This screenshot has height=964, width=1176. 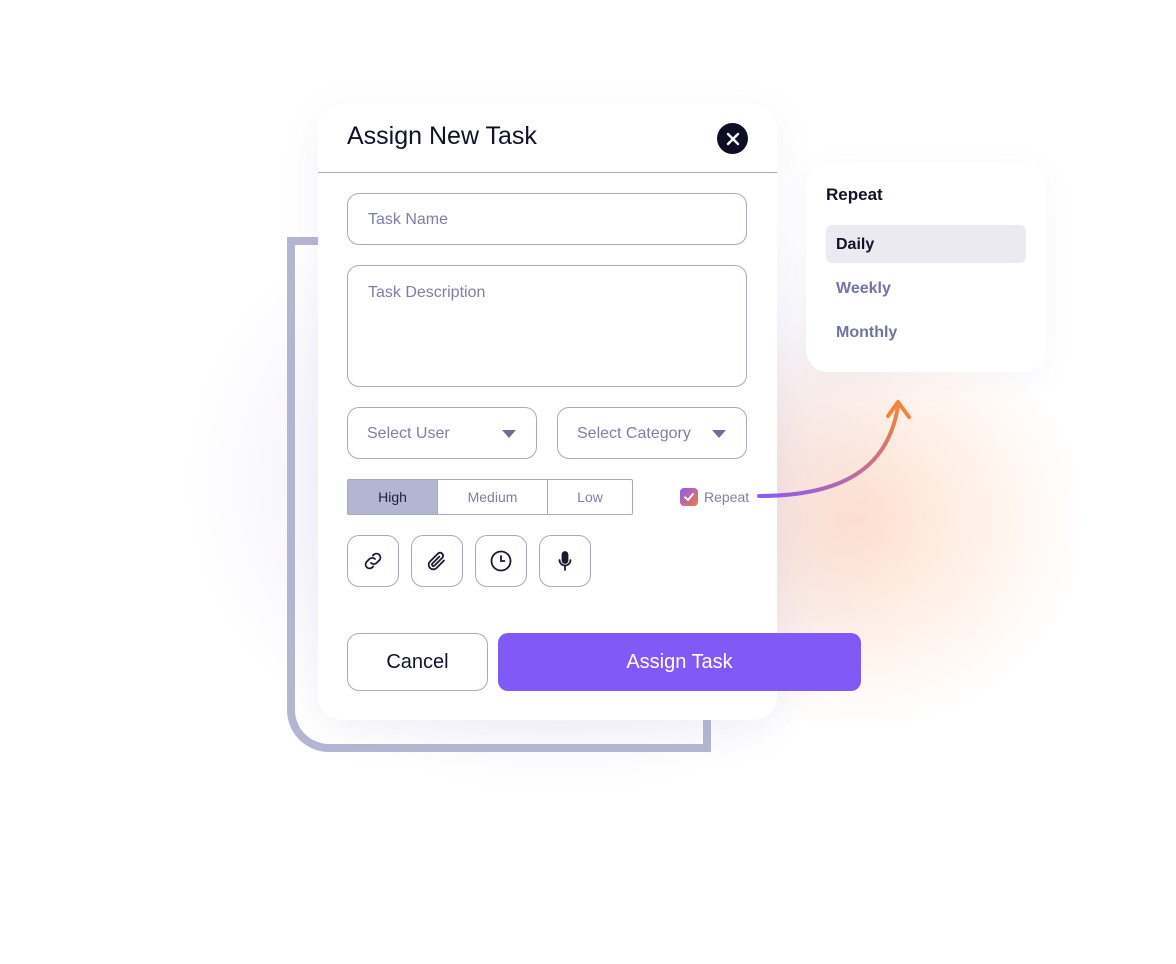 I want to click on set-time-button, so click(x=501, y=561).